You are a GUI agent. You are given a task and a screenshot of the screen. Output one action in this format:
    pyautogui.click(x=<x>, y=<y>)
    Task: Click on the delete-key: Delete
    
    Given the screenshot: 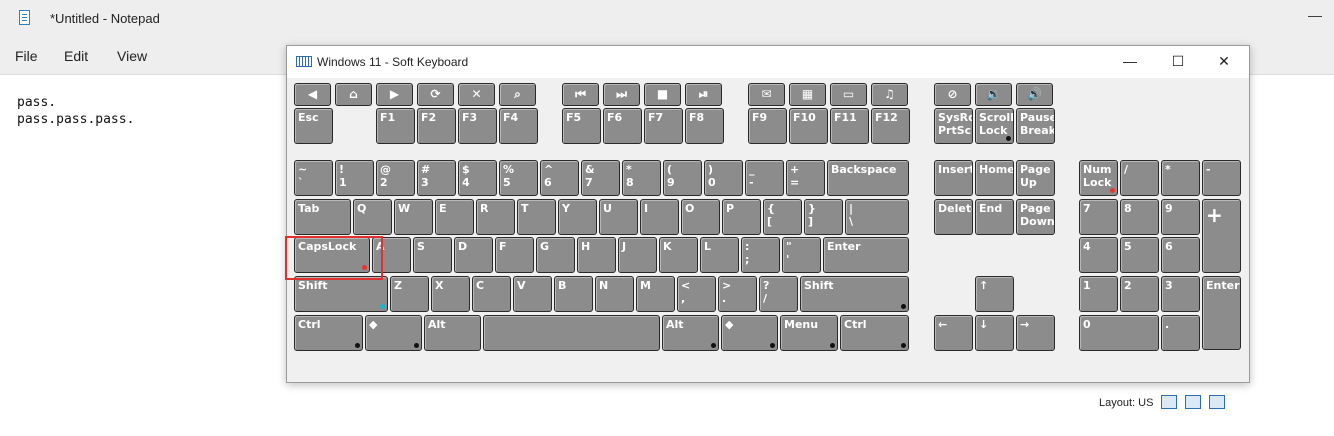 What is the action you would take?
    pyautogui.click(x=953, y=217)
    